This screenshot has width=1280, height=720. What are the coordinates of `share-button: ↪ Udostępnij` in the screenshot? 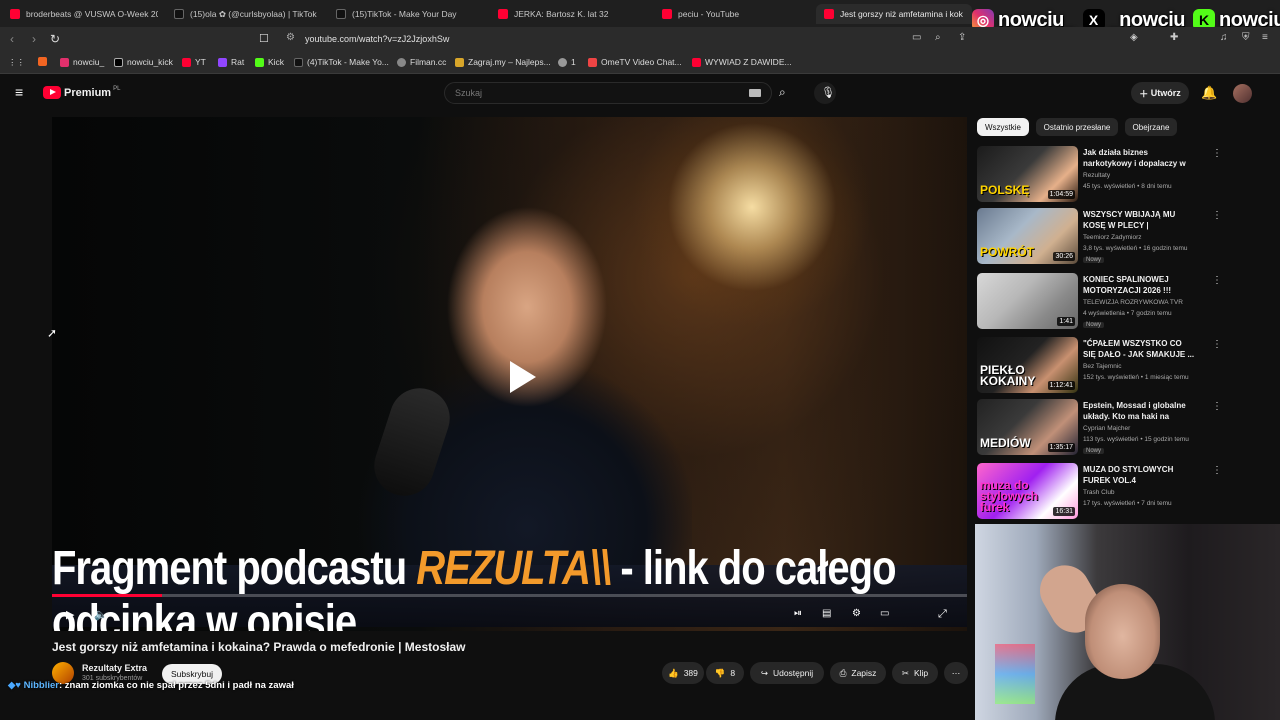 It's located at (787, 673).